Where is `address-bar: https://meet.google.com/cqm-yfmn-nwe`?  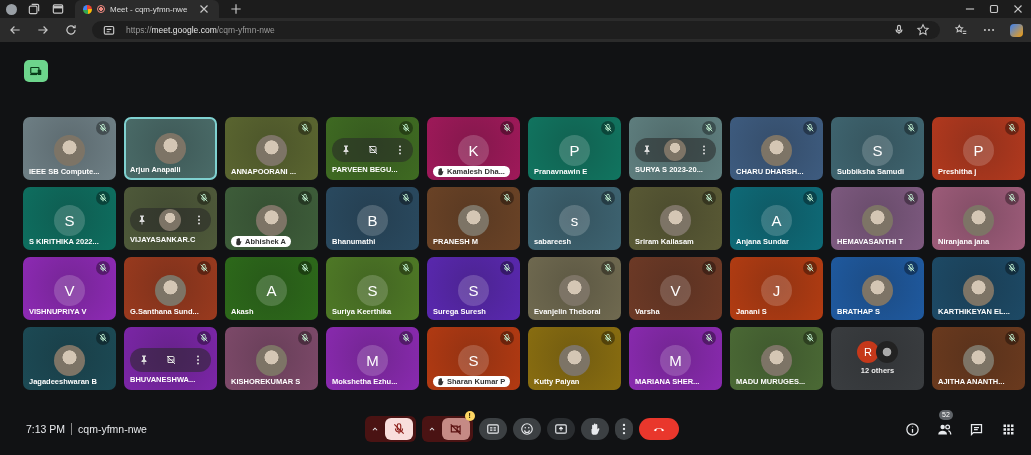 address-bar: https://meet.google.com/cqm-yfmn-nwe is located at coordinates (516, 30).